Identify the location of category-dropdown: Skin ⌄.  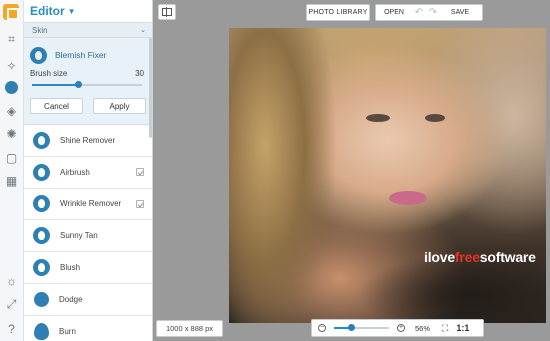
(88, 30).